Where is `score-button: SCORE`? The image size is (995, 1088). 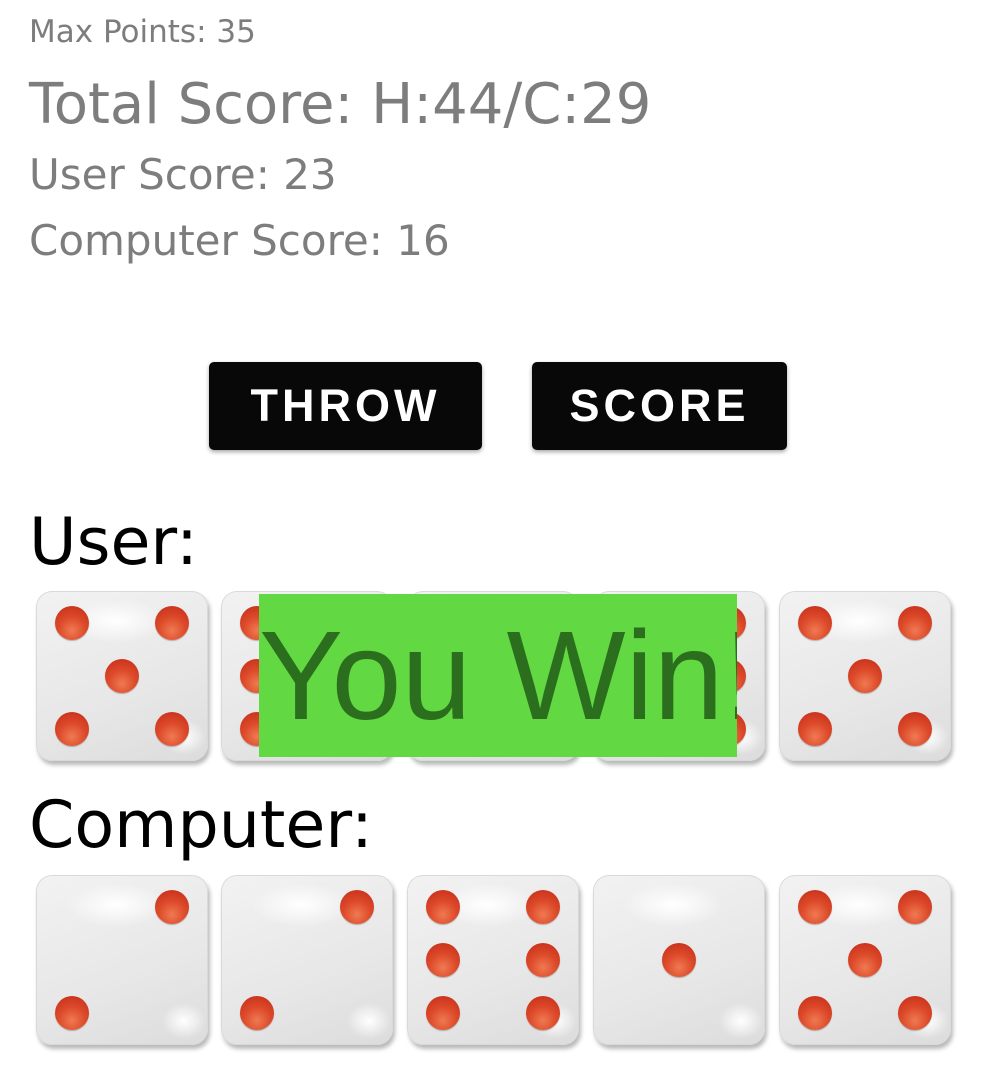
score-button: SCORE is located at coordinates (659, 406).